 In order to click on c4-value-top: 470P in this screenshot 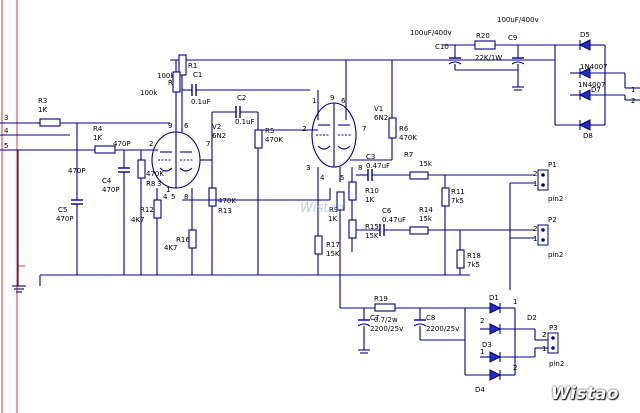, I will do `click(122, 144)`.